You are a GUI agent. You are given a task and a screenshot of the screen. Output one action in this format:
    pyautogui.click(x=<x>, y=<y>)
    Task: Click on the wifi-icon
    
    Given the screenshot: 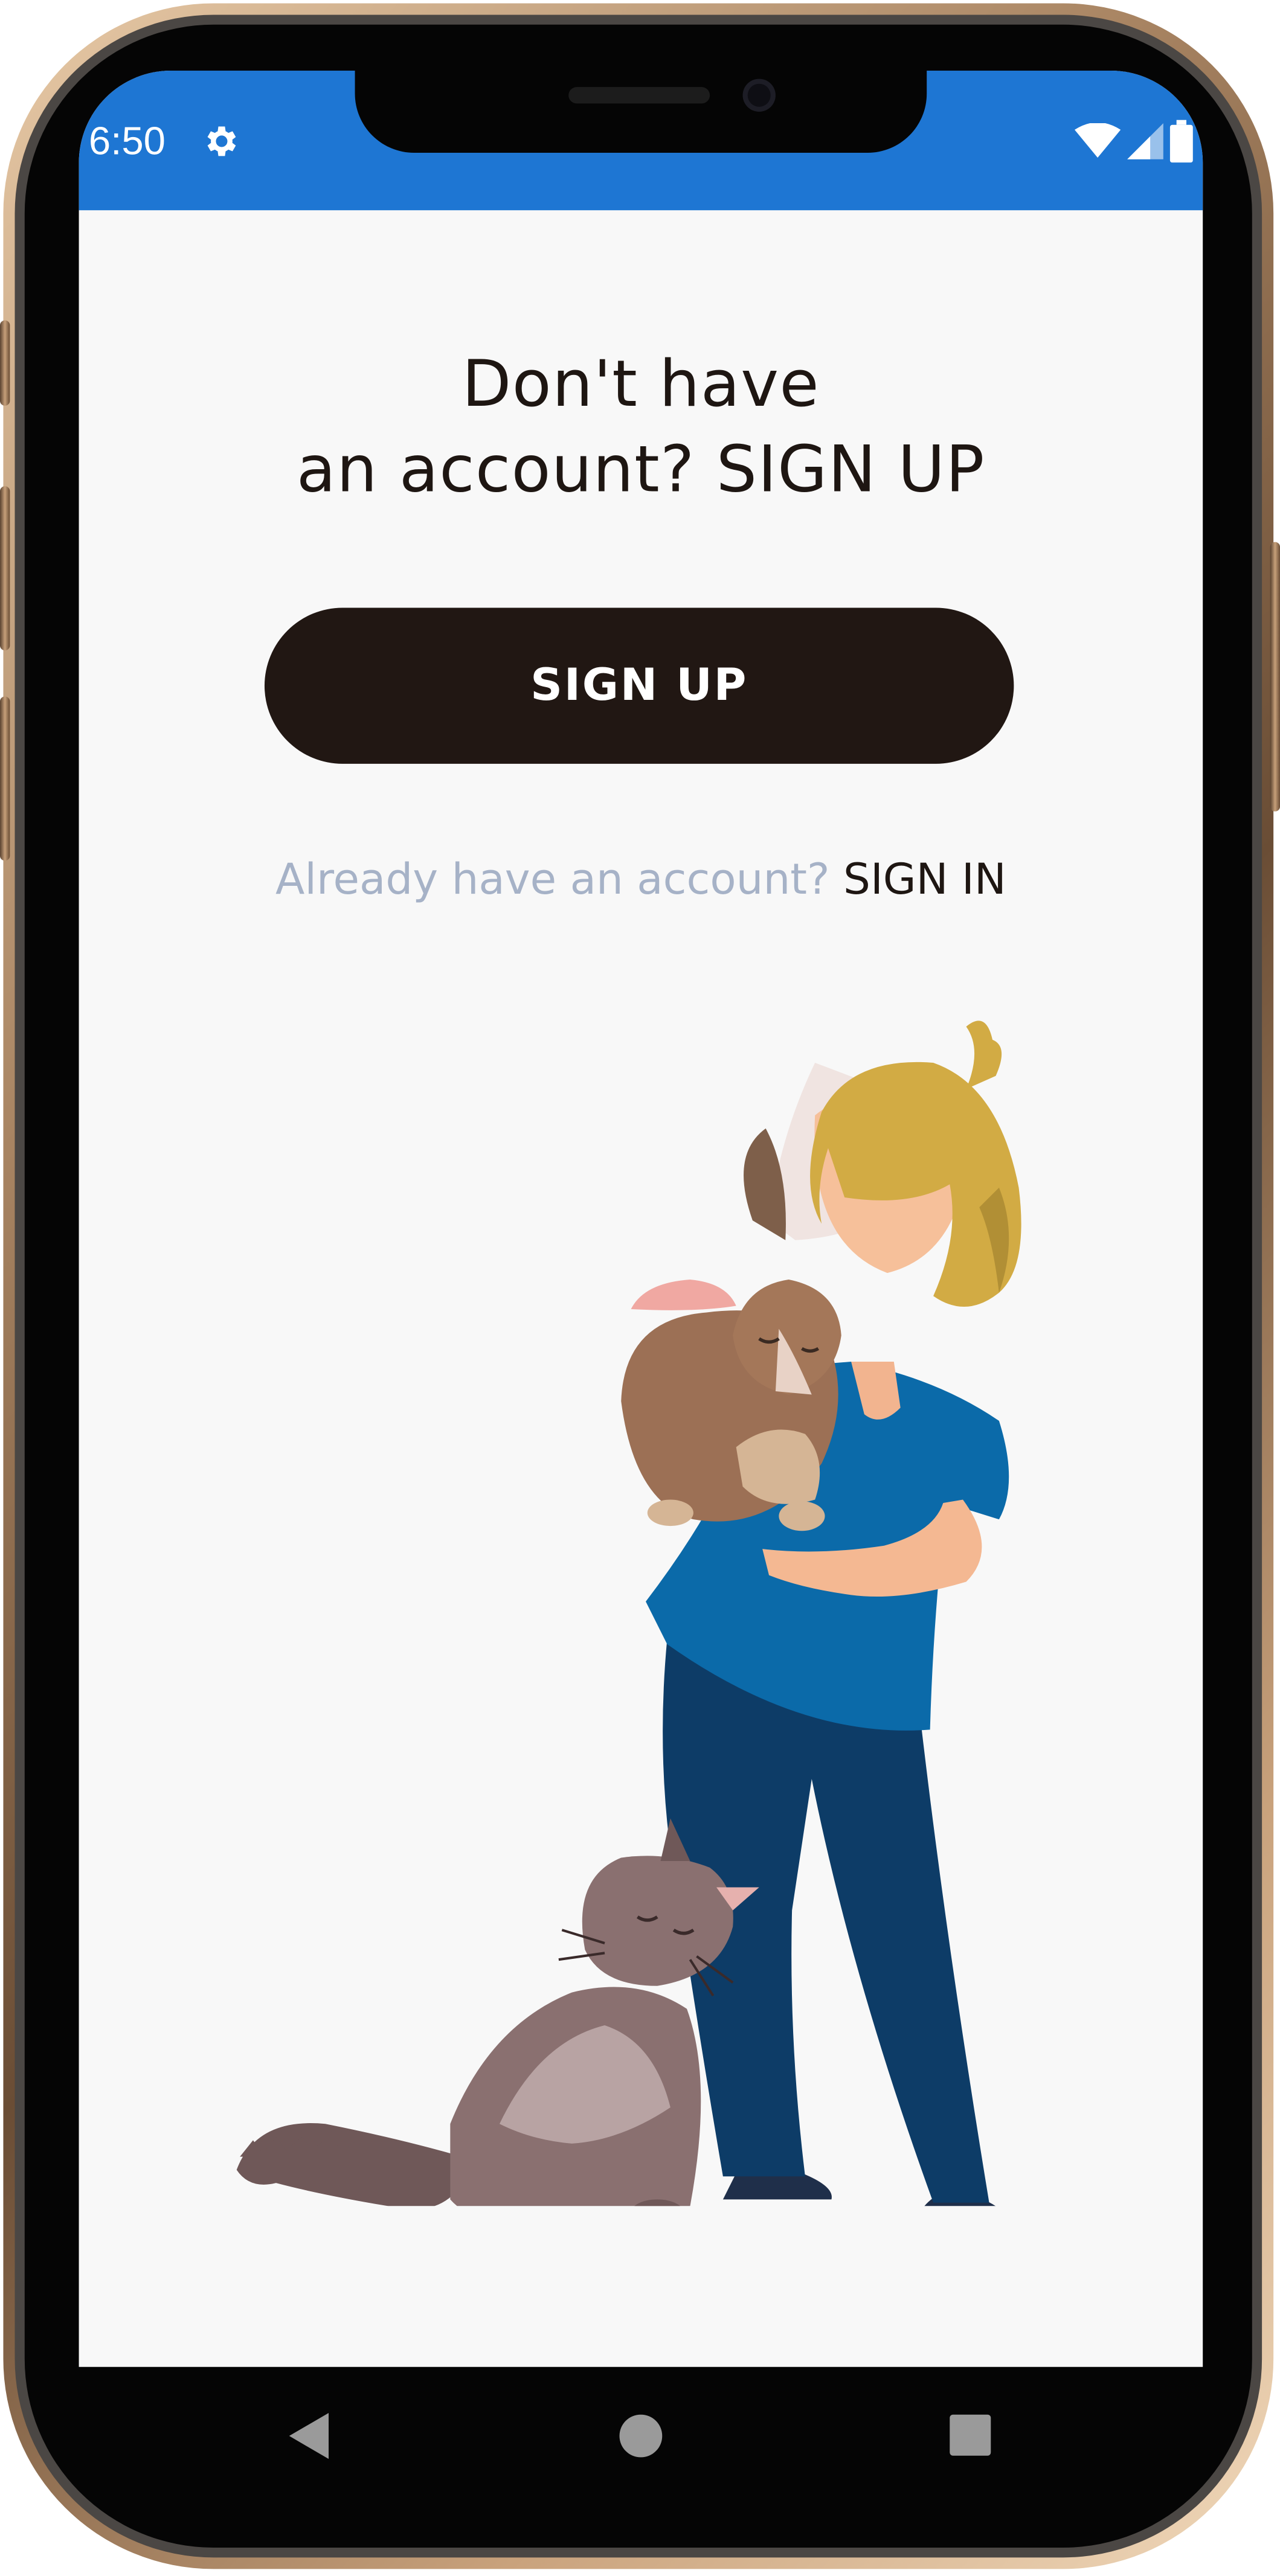 What is the action you would take?
    pyautogui.click(x=1098, y=140)
    